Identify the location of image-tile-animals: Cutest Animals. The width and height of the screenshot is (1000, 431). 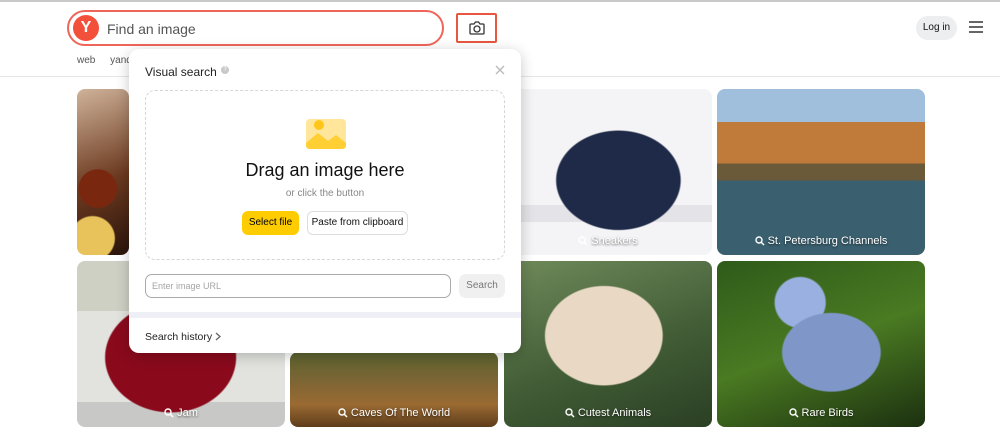
(608, 344).